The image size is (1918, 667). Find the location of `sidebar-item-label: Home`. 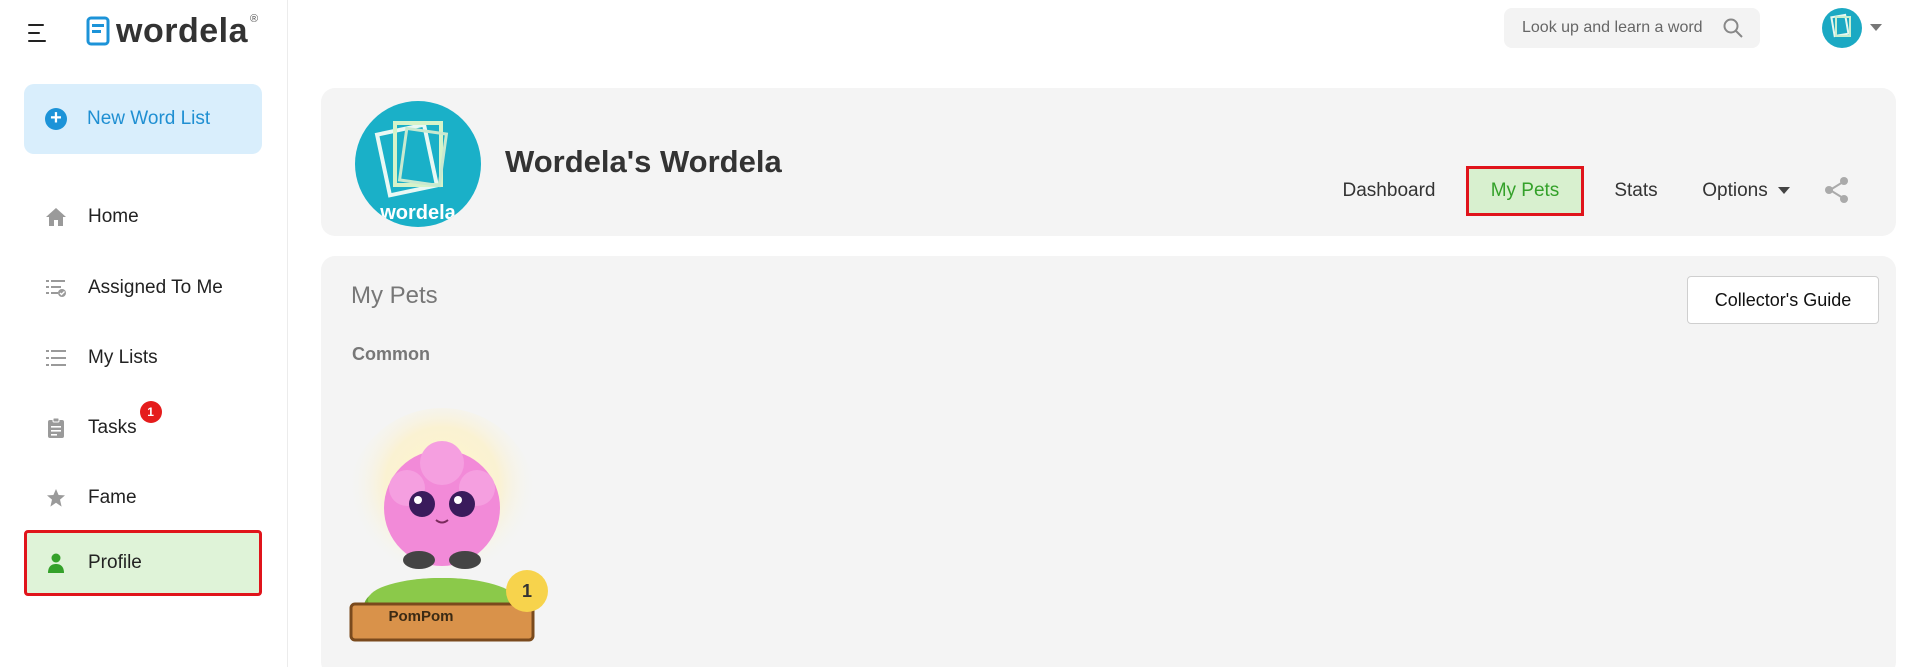

sidebar-item-label: Home is located at coordinates (113, 216).